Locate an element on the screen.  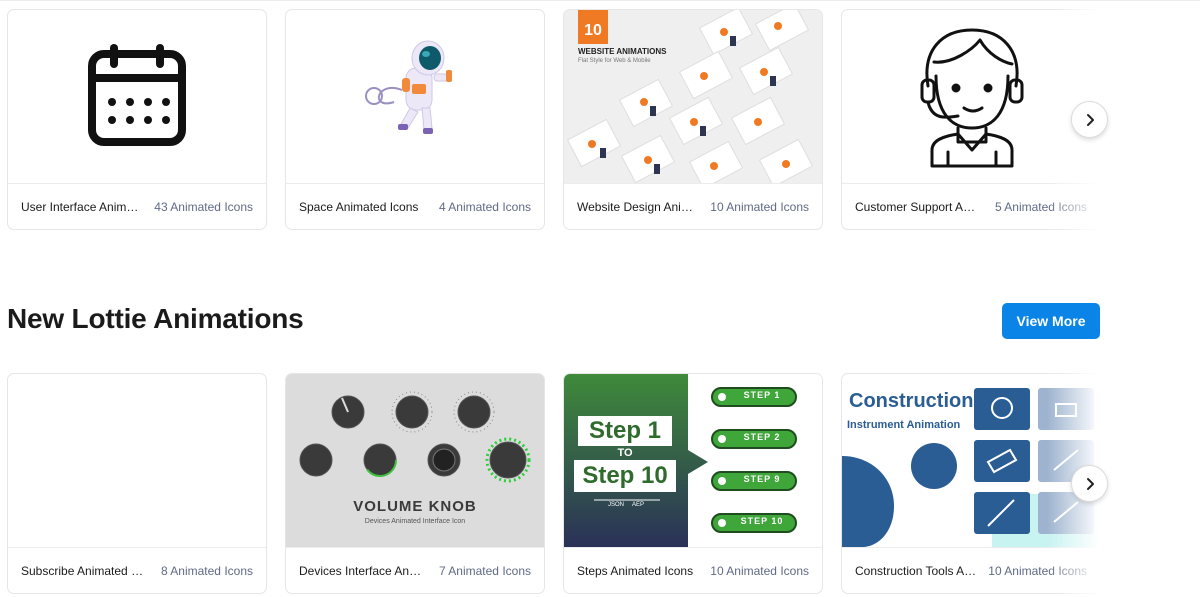
thumb-title: VOLUME KNOB is located at coordinates (415, 506).